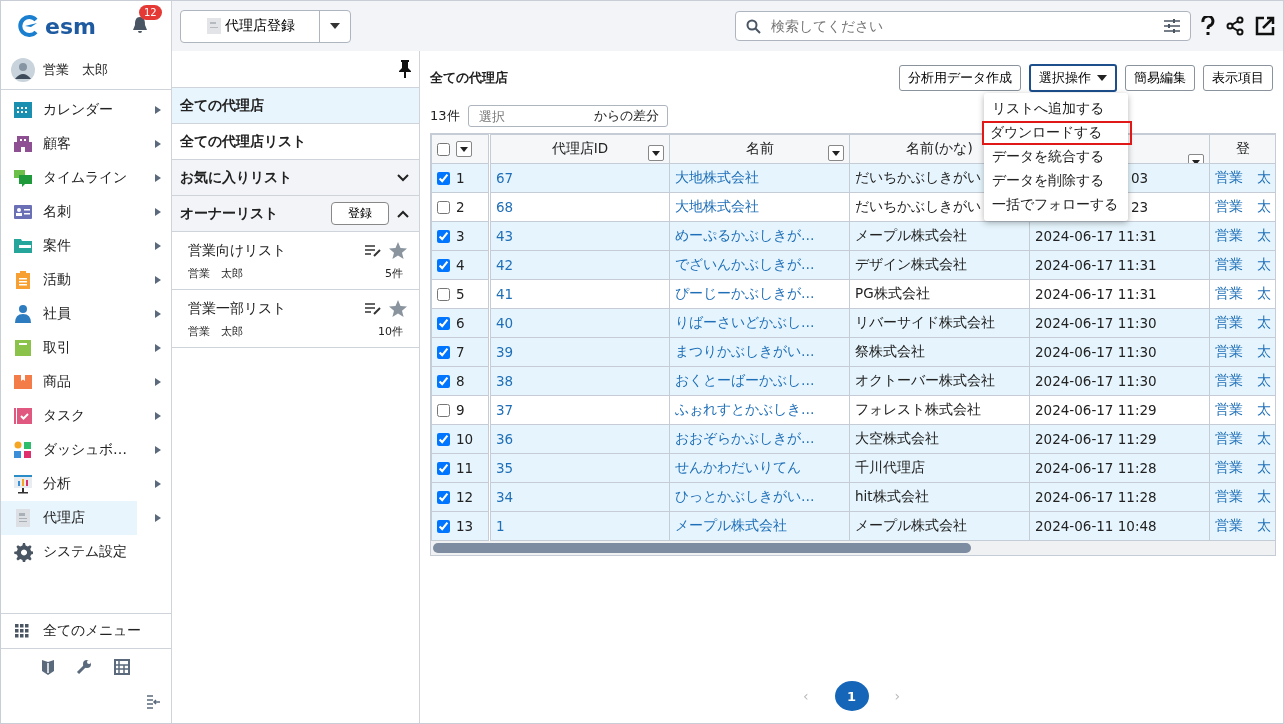 This screenshot has height=724, width=1284. I want to click on table-cell: 38, so click(579, 381).